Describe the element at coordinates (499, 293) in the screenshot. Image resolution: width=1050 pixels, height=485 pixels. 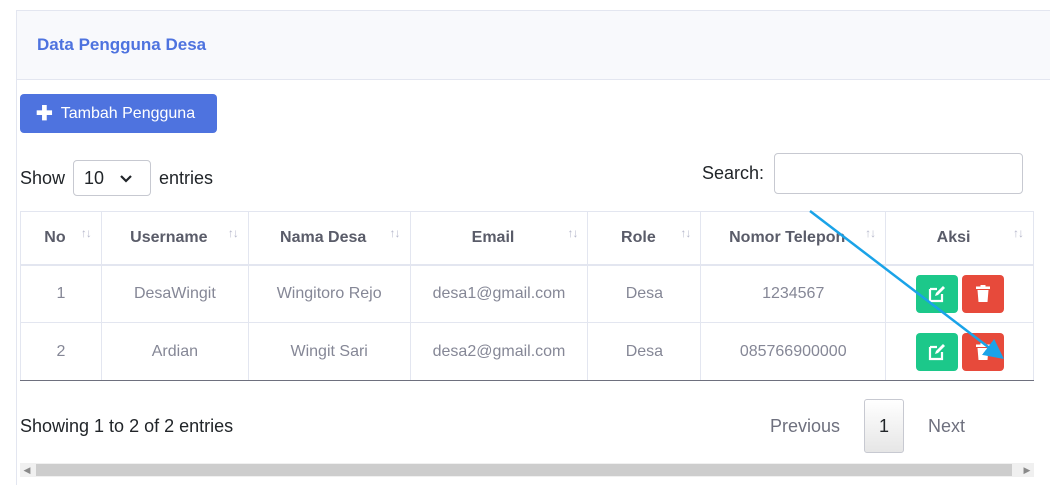
I see `cell-email: desa1@gmail.com` at that location.